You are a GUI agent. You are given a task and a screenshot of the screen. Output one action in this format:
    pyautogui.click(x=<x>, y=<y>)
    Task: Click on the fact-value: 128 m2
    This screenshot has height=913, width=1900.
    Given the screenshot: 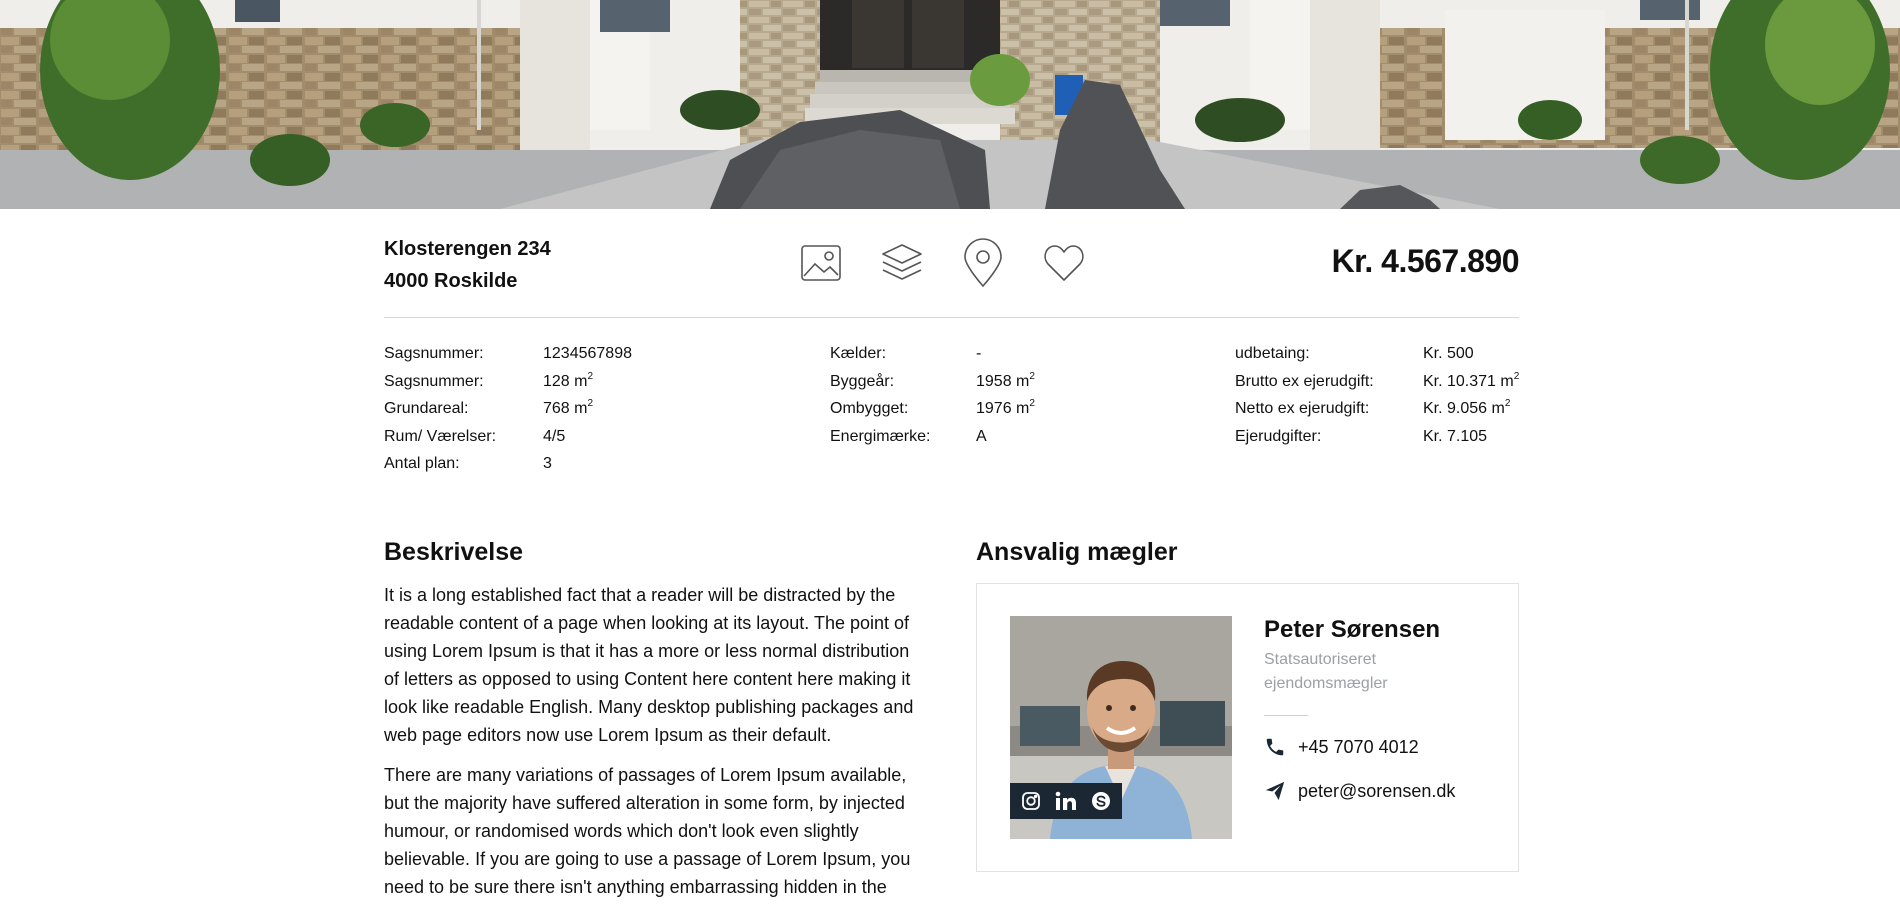 What is the action you would take?
    pyautogui.click(x=568, y=382)
    